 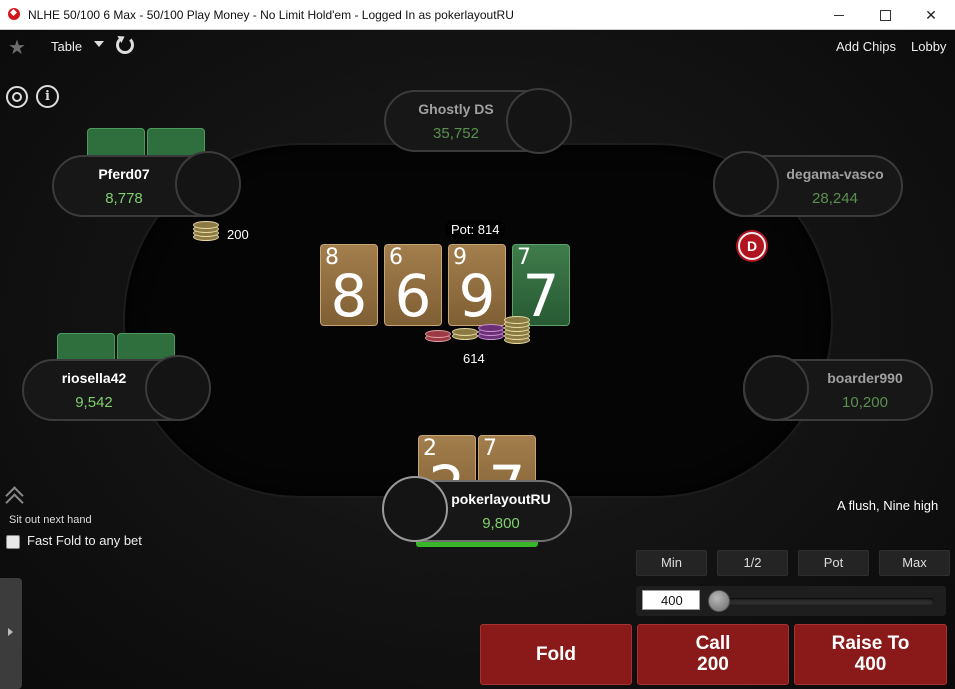 What do you see at coordinates (11, 633) in the screenshot?
I see `side-panel-toggle` at bounding box center [11, 633].